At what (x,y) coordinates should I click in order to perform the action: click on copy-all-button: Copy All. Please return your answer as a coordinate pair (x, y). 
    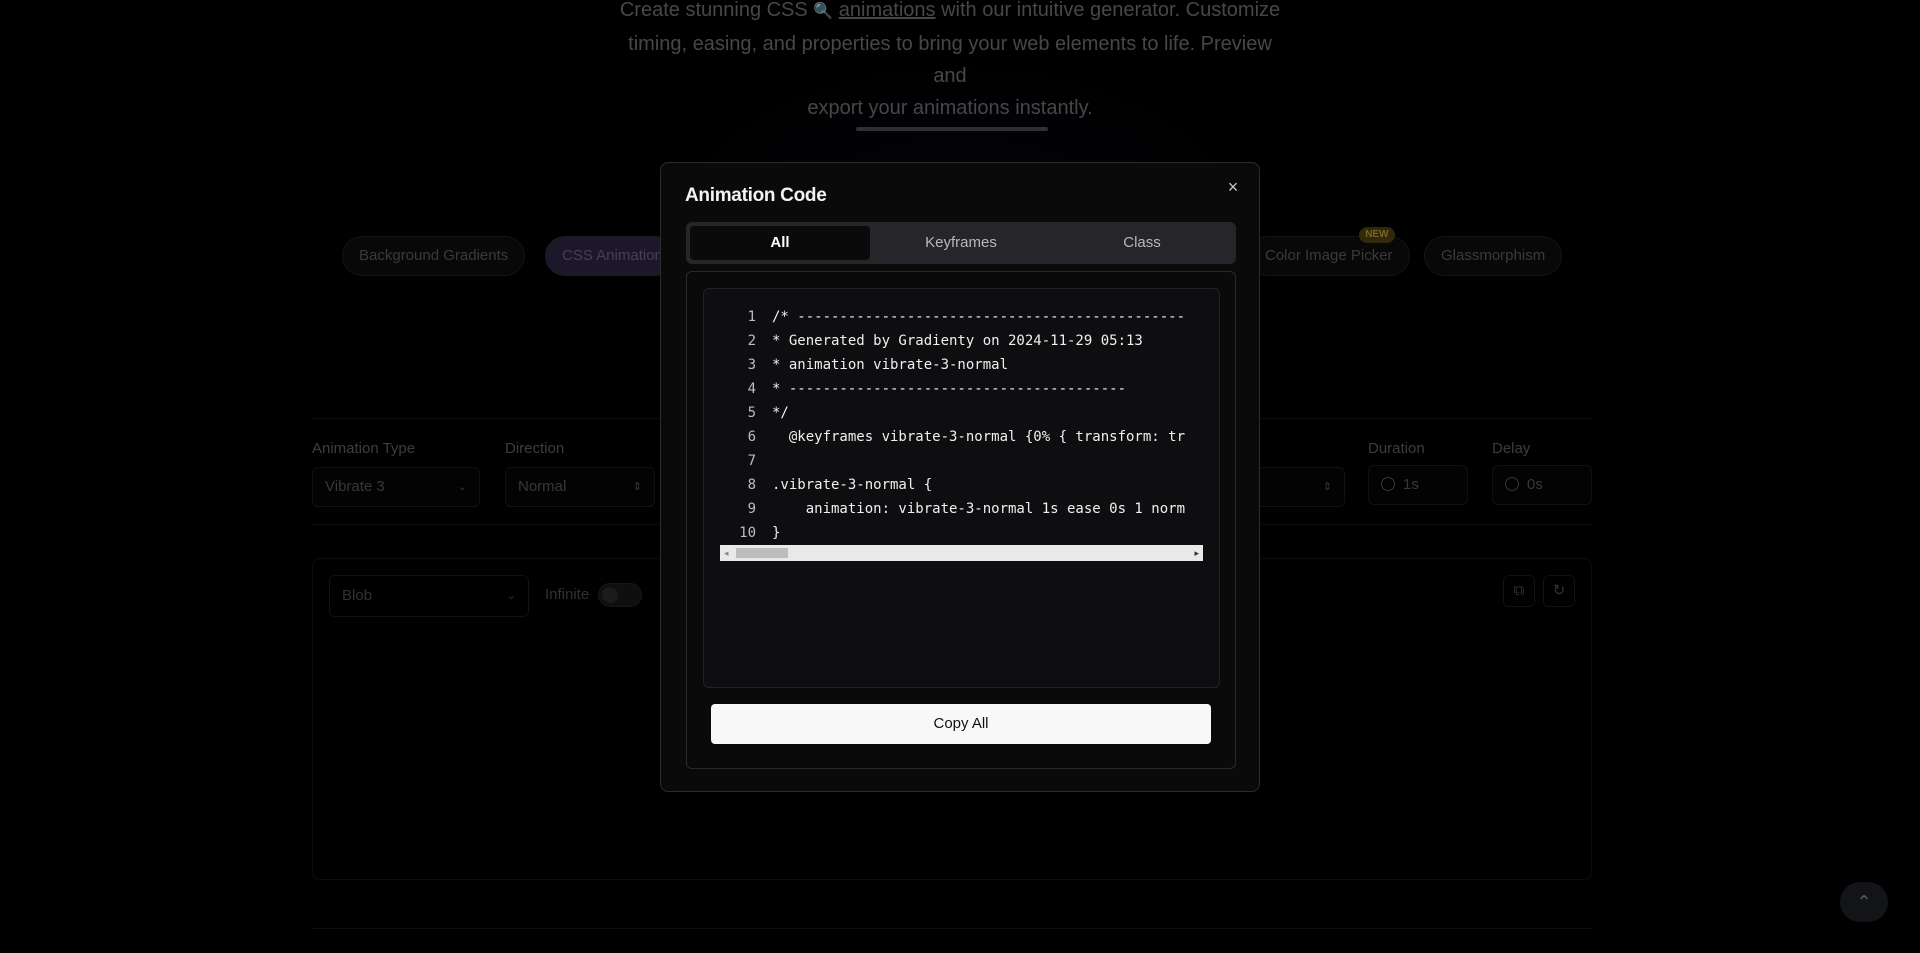
    Looking at the image, I should click on (961, 724).